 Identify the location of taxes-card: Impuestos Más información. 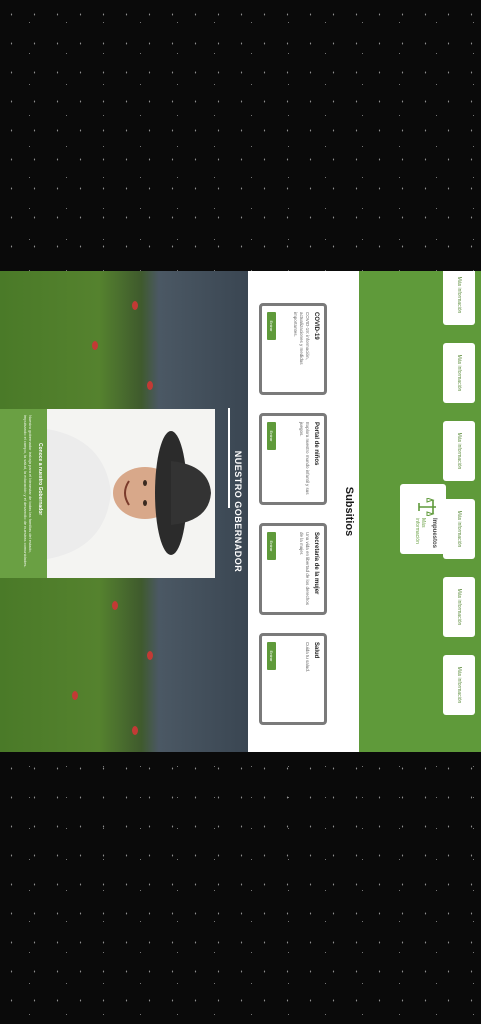
(423, 519).